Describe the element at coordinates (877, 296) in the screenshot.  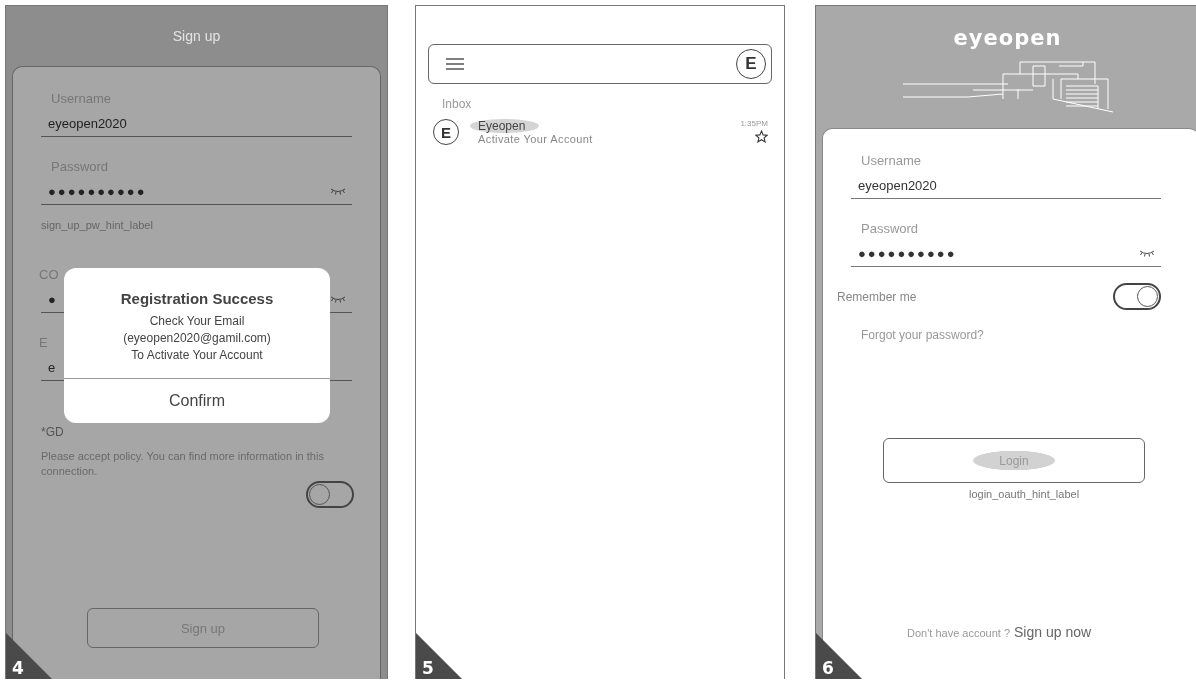
I see `remember-me-label: Remember me` at that location.